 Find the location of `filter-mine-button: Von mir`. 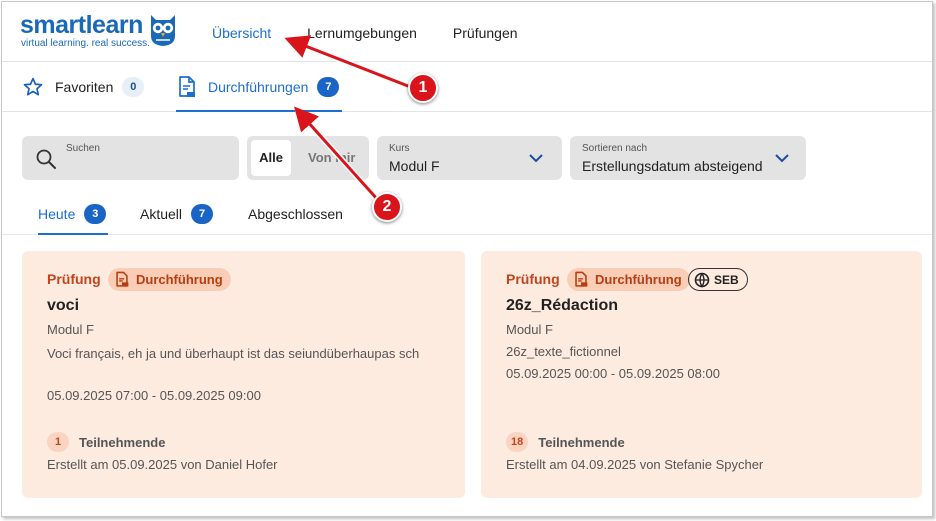

filter-mine-button: Von mir is located at coordinates (331, 158).